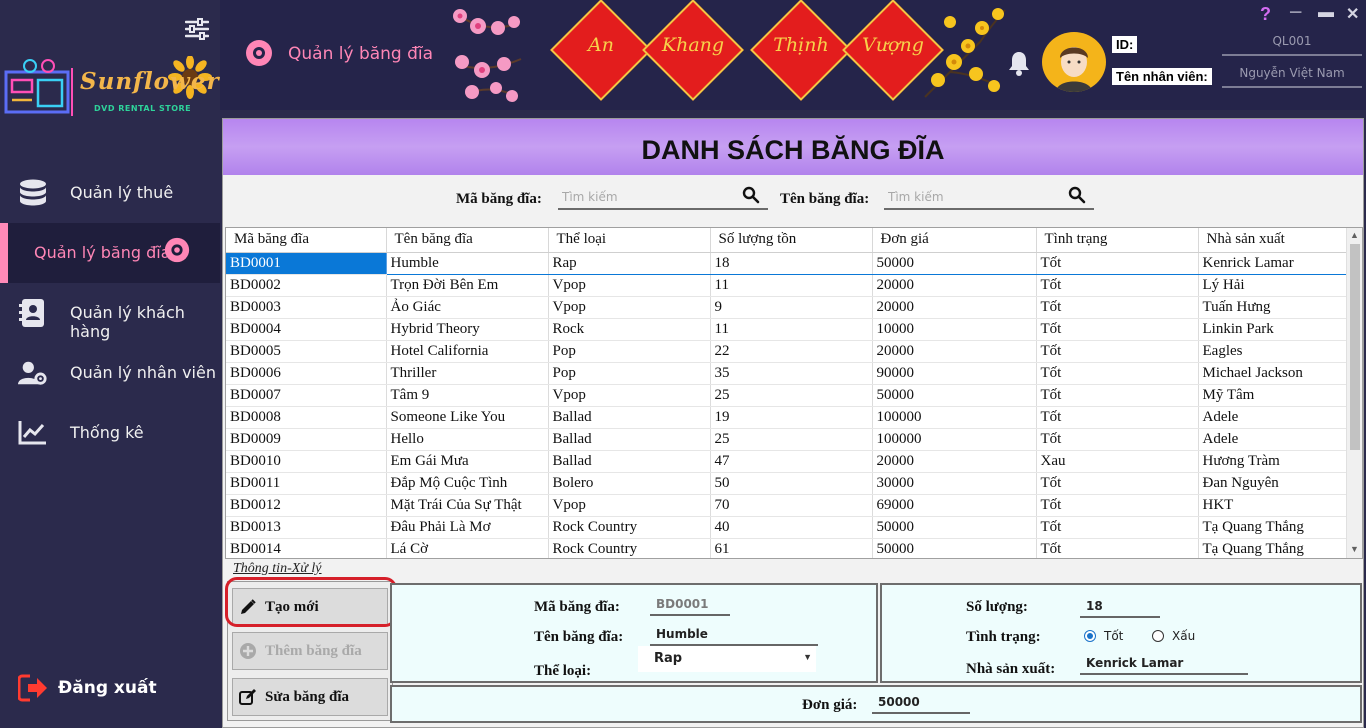 The image size is (1366, 728). What do you see at coordinates (629, 240) in the screenshot?
I see `column-header: Thể loại` at bounding box center [629, 240].